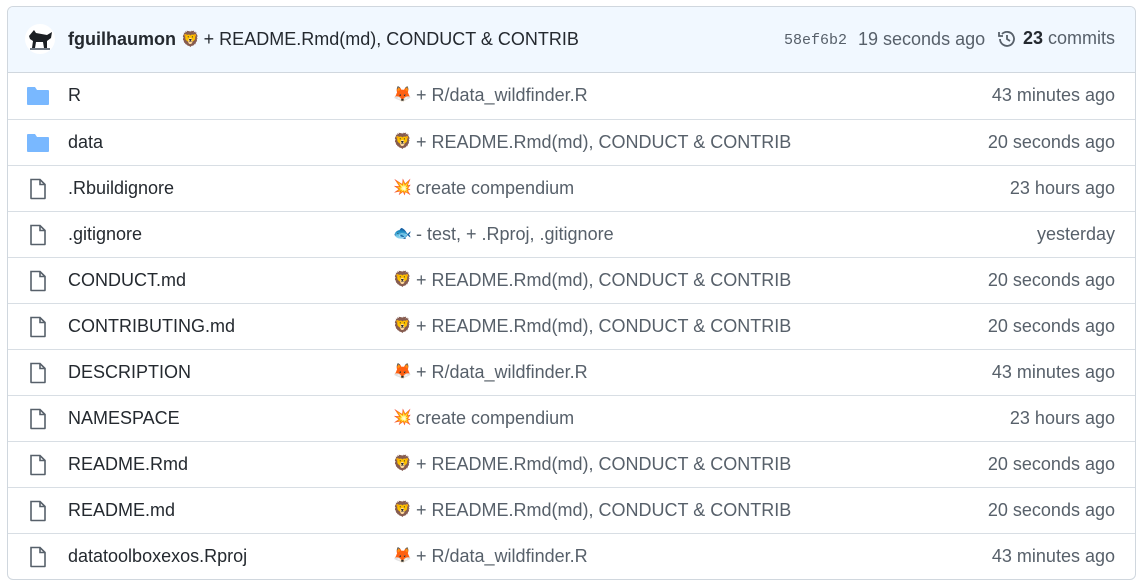  I want to click on author-name: fguilhaumon, so click(122, 39).